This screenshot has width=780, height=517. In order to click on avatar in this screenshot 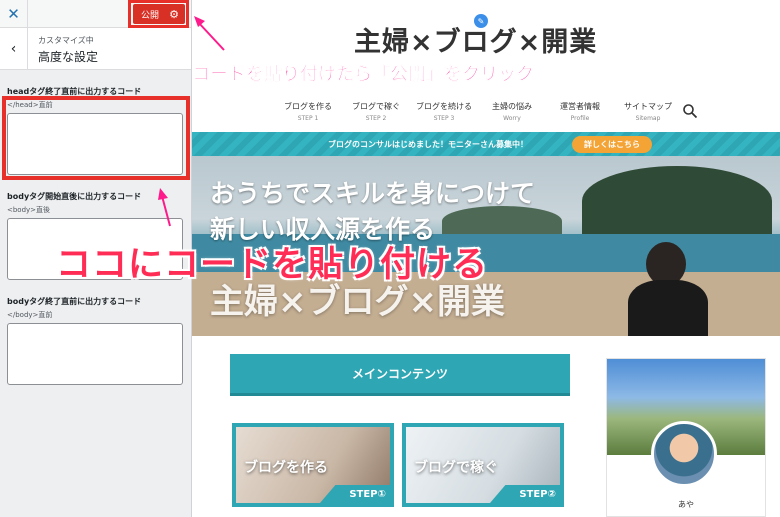, I will do `click(684, 454)`.